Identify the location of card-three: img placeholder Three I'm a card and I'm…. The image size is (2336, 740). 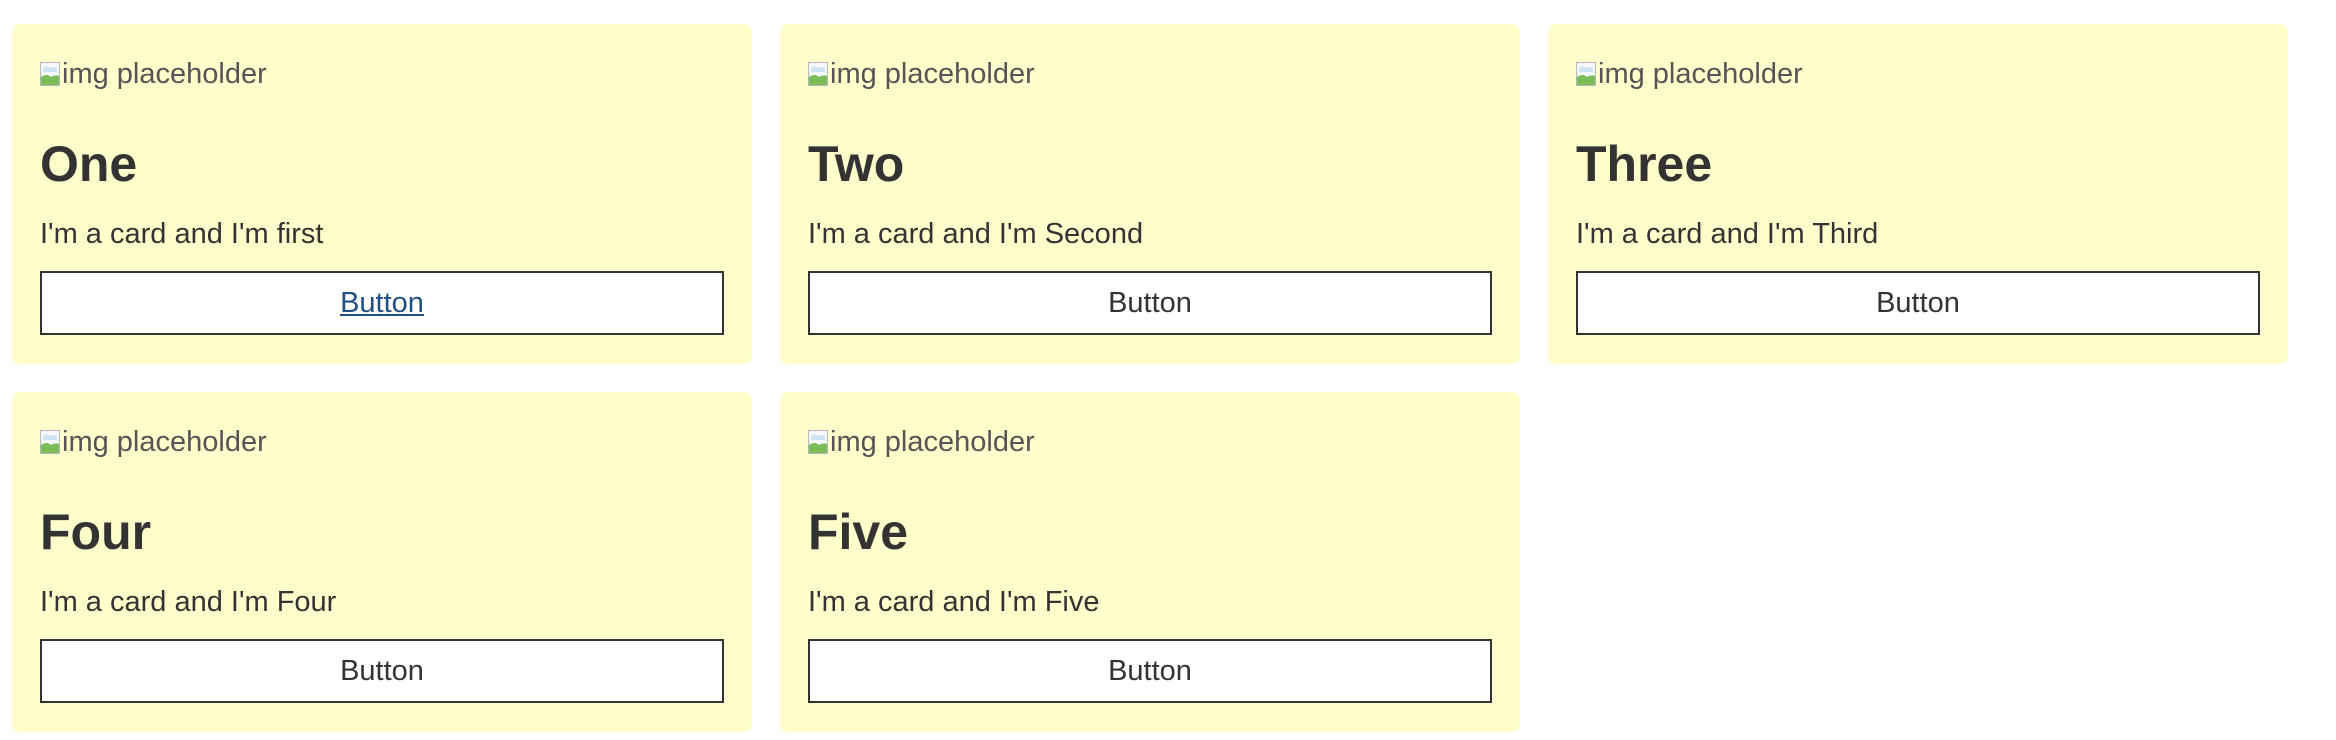
(1918, 194).